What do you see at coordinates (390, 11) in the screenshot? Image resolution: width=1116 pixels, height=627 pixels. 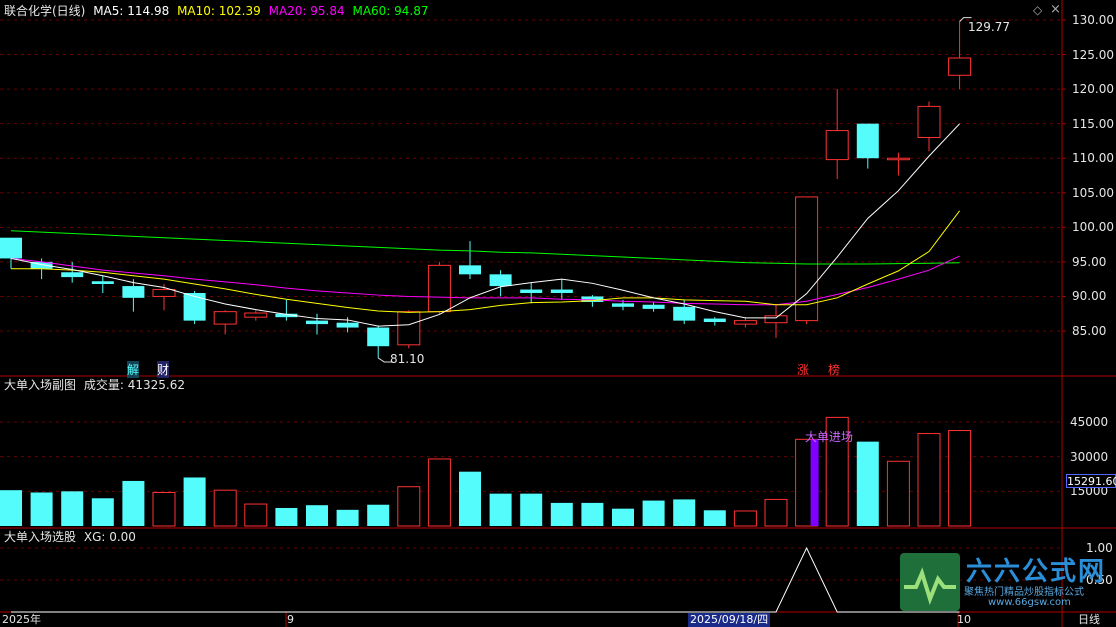 I see `ma60-label: MA60: 94.87` at bounding box center [390, 11].